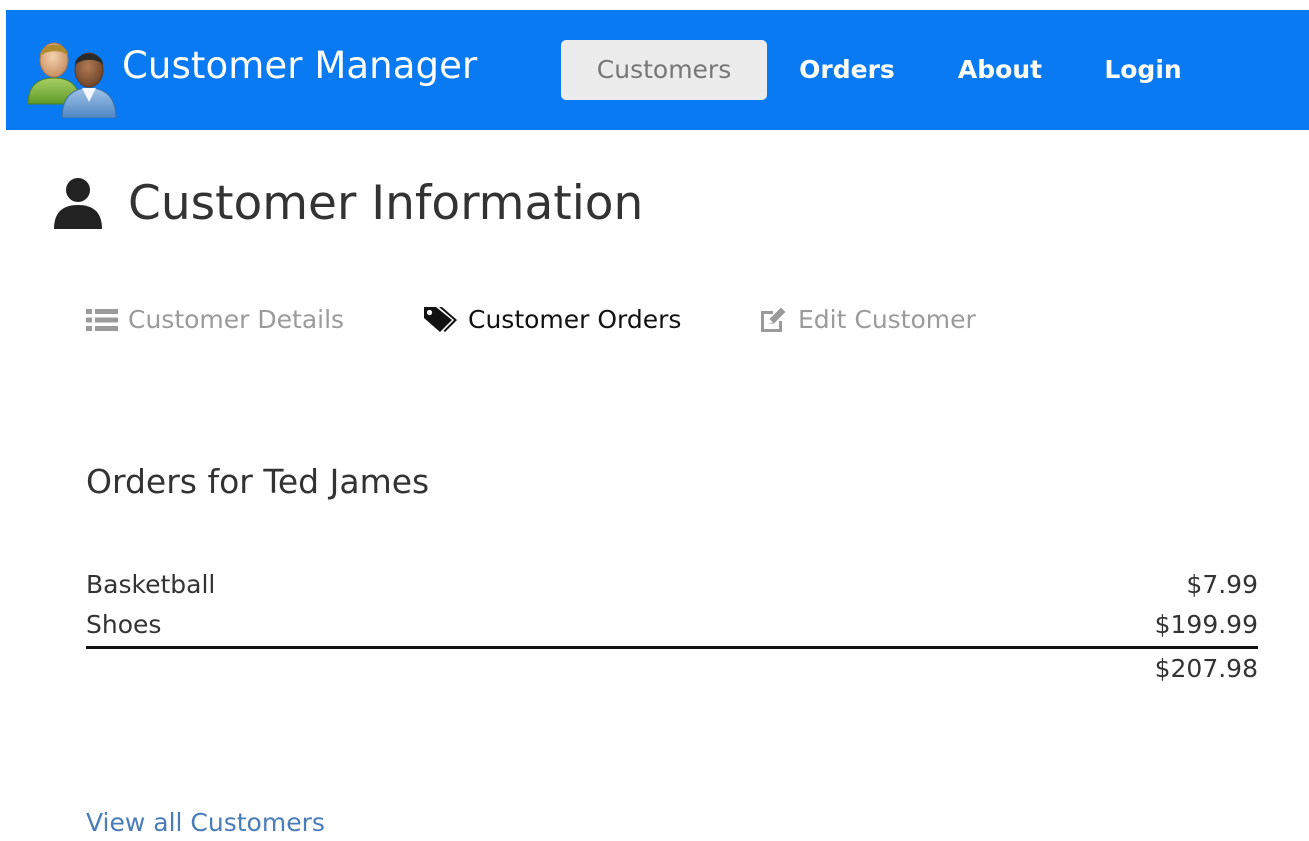 The width and height of the screenshot is (1309, 841). I want to click on page-header: Customer Information, so click(347, 203).